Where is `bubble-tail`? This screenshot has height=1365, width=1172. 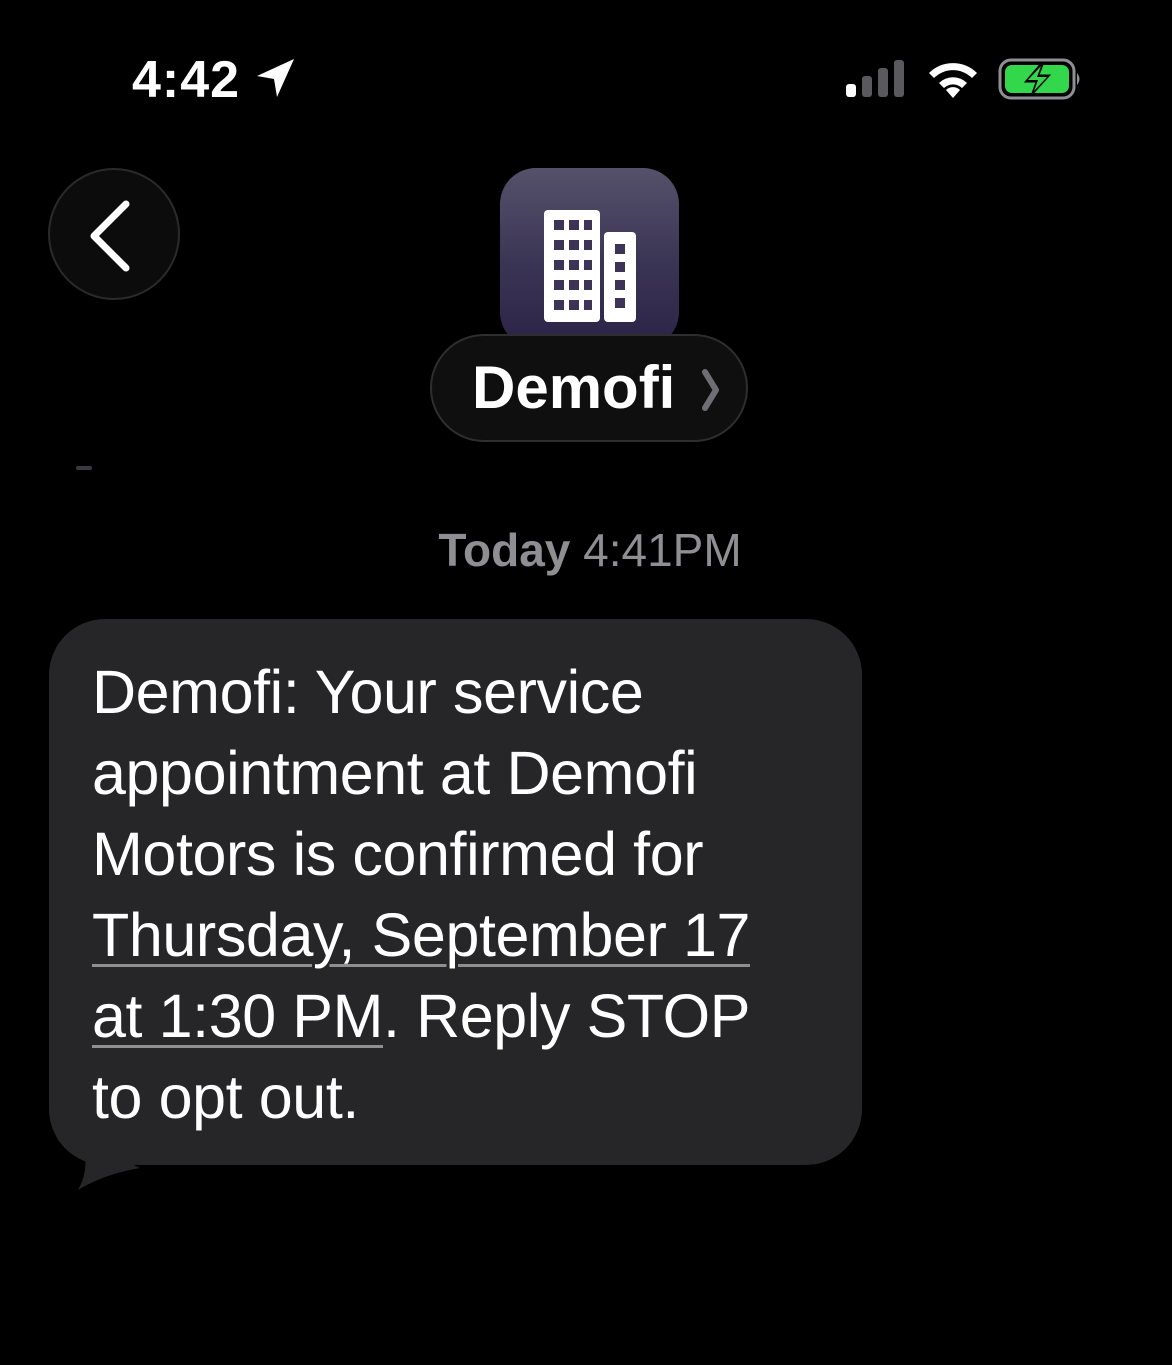
bubble-tail is located at coordinates (109, 1160).